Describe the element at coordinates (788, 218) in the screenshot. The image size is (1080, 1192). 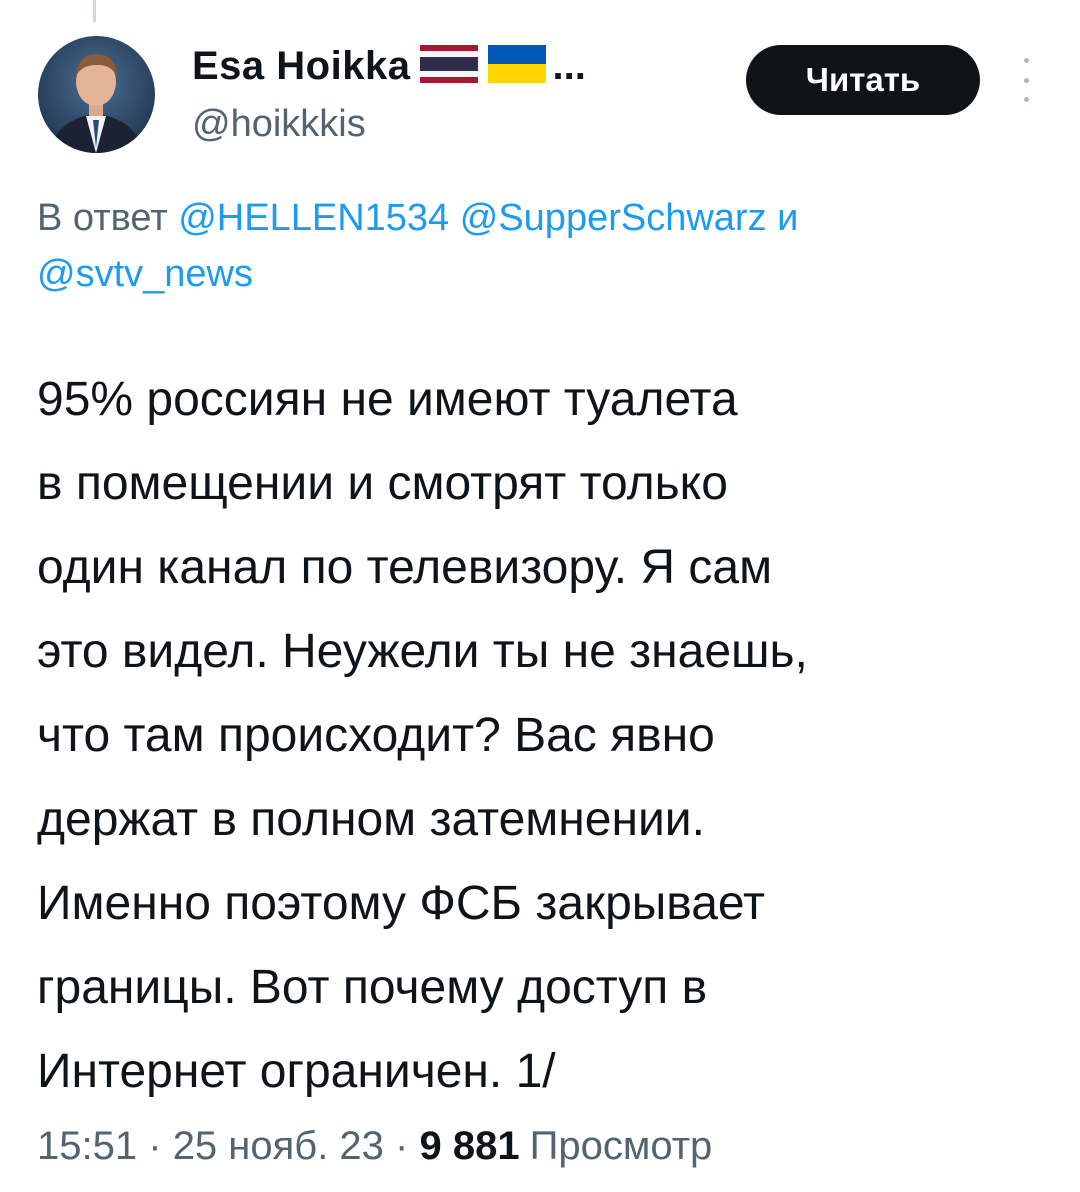
I see `mention-conjunction: и` at that location.